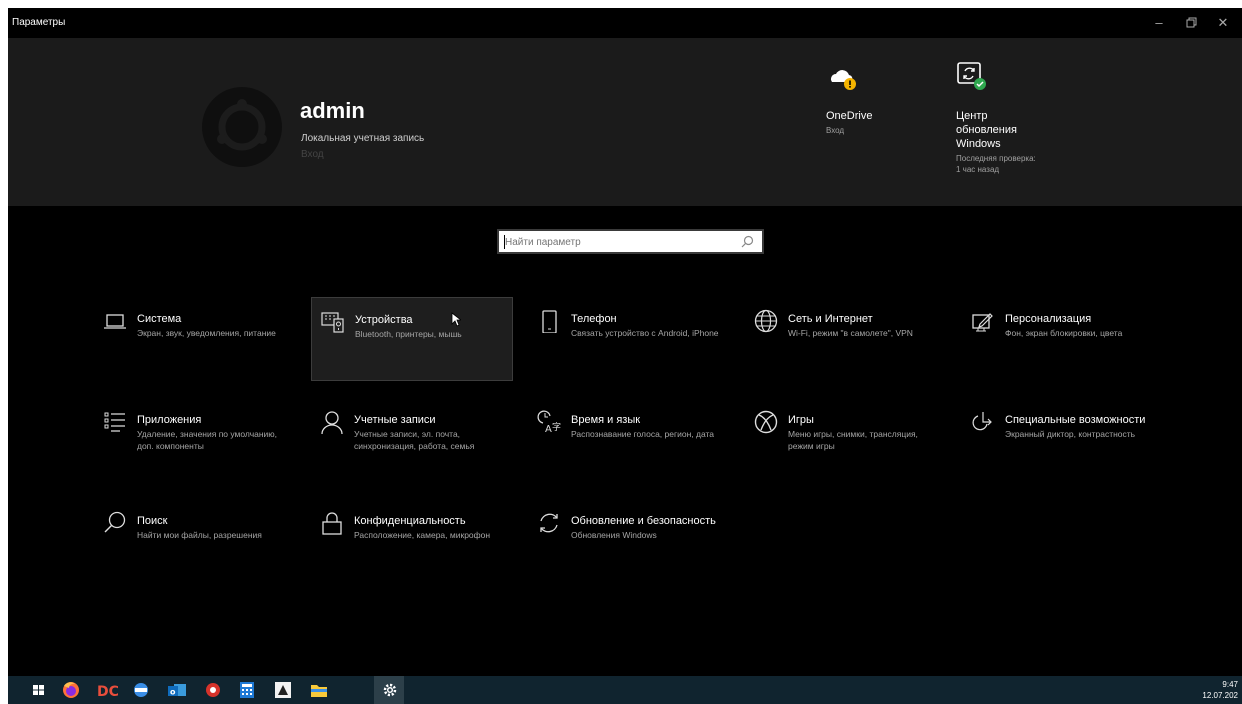 Image resolution: width=1242 pixels, height=704 pixels. I want to click on category-desc: Экранный диктор, контрастность, so click(1070, 434).